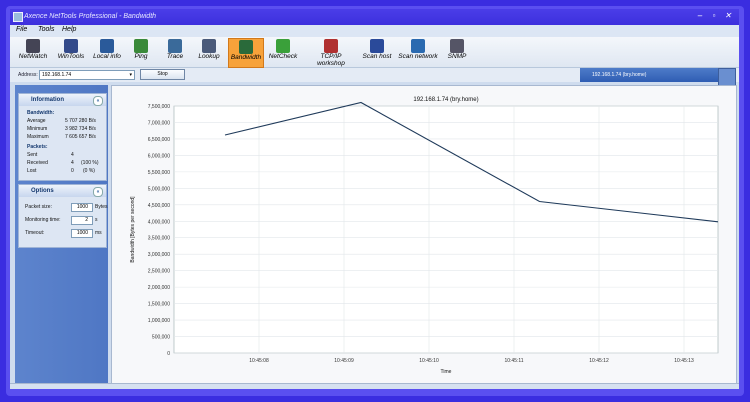  I want to click on toolbar-button-tcp-ip-workshop: TCP/IP workshop, so click(331, 52).